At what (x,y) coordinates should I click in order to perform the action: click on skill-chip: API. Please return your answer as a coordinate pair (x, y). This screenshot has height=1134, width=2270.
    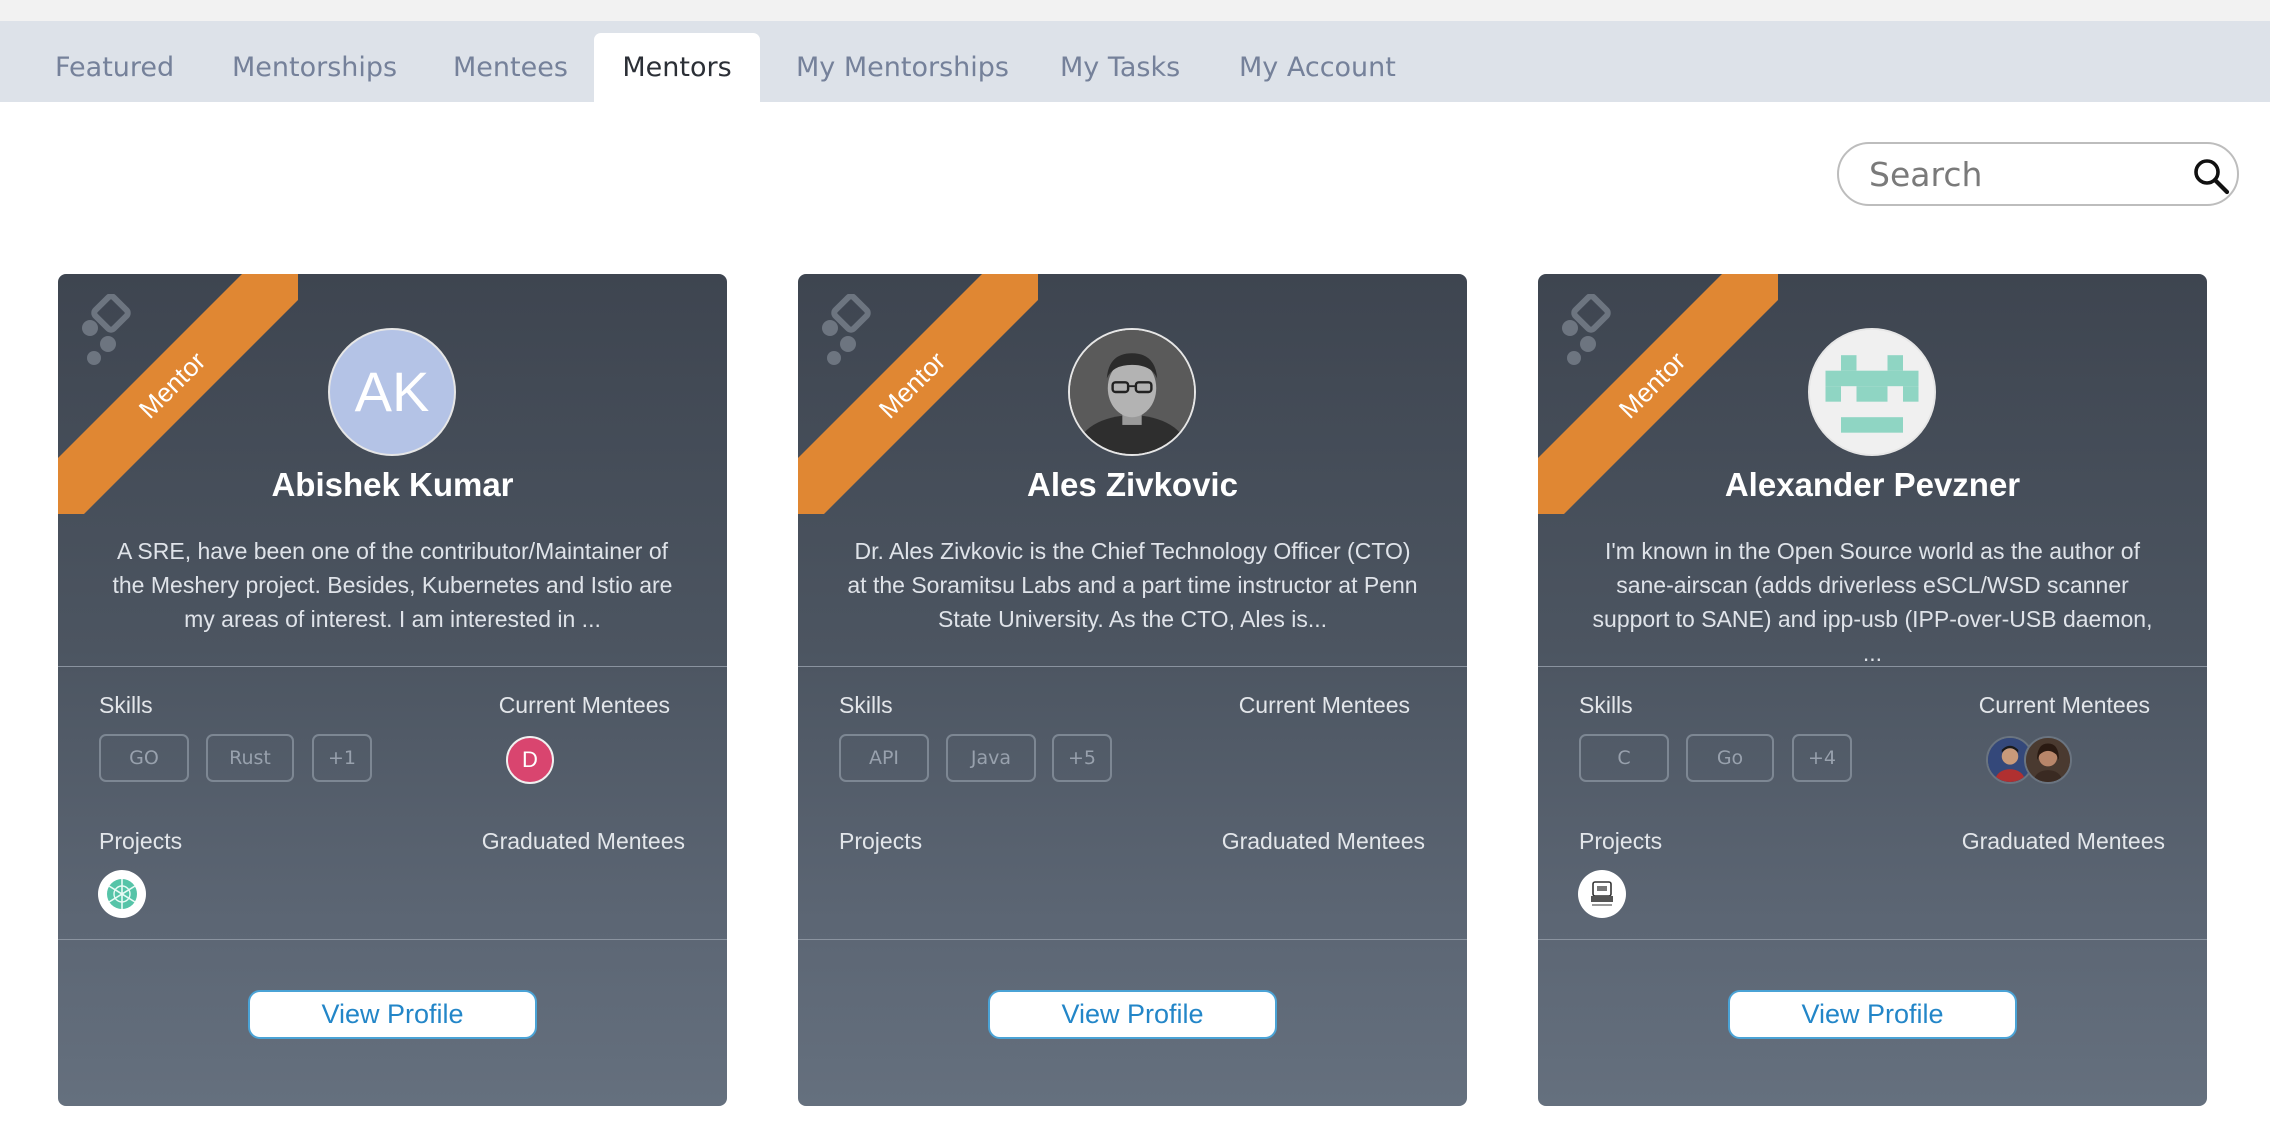
    Looking at the image, I should click on (884, 758).